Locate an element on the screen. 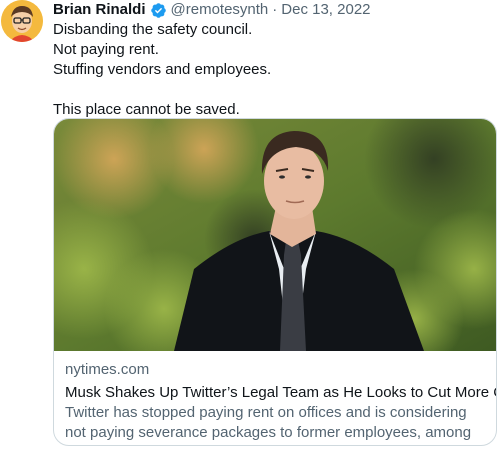 The width and height of the screenshot is (500, 449). author-handle: @remotesynth is located at coordinates (220, 10).